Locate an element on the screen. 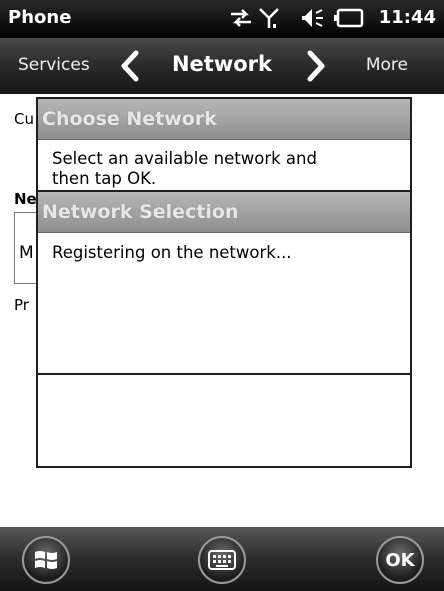 The width and height of the screenshot is (444, 591). background-label-preferred: Pr is located at coordinates (21, 305).